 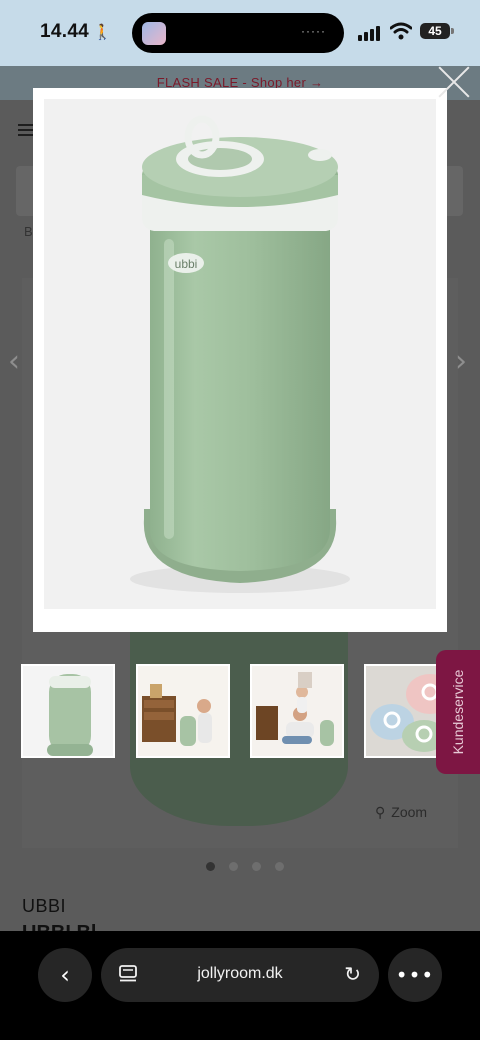 What do you see at coordinates (409, 812) in the screenshot?
I see `zoom-label: Zoom` at bounding box center [409, 812].